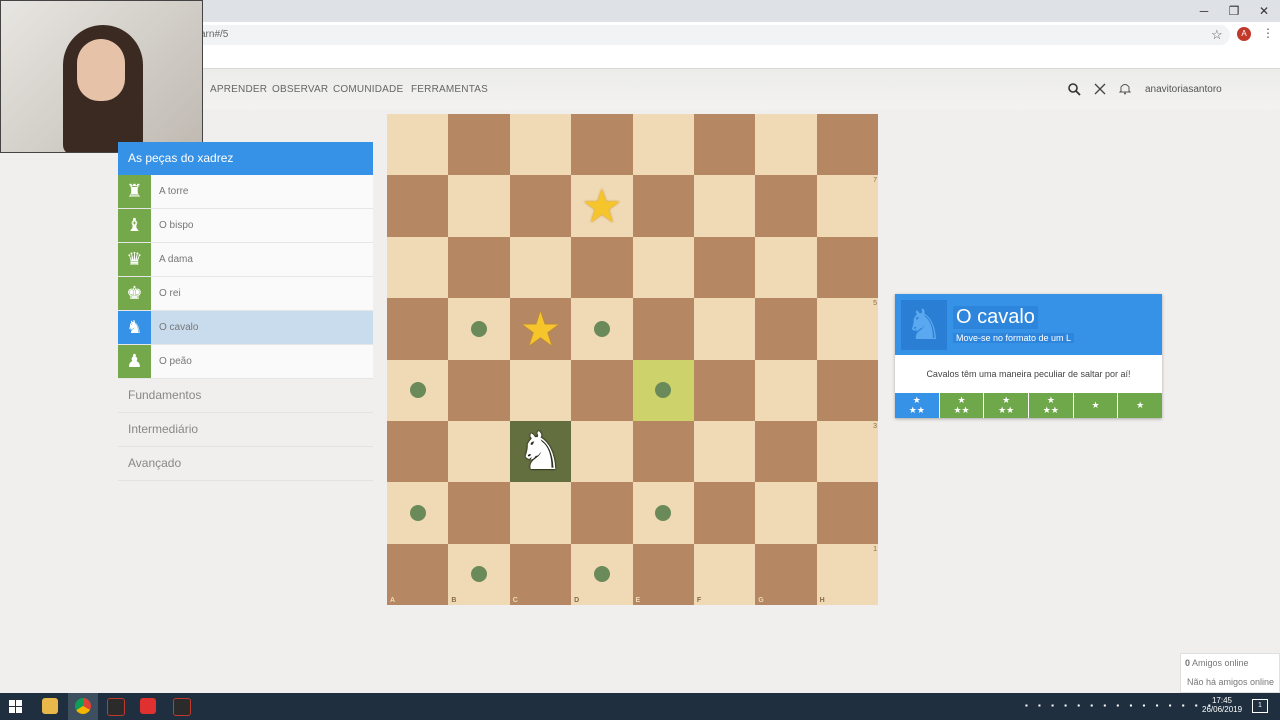  I want to click on square-f3, so click(724, 451).